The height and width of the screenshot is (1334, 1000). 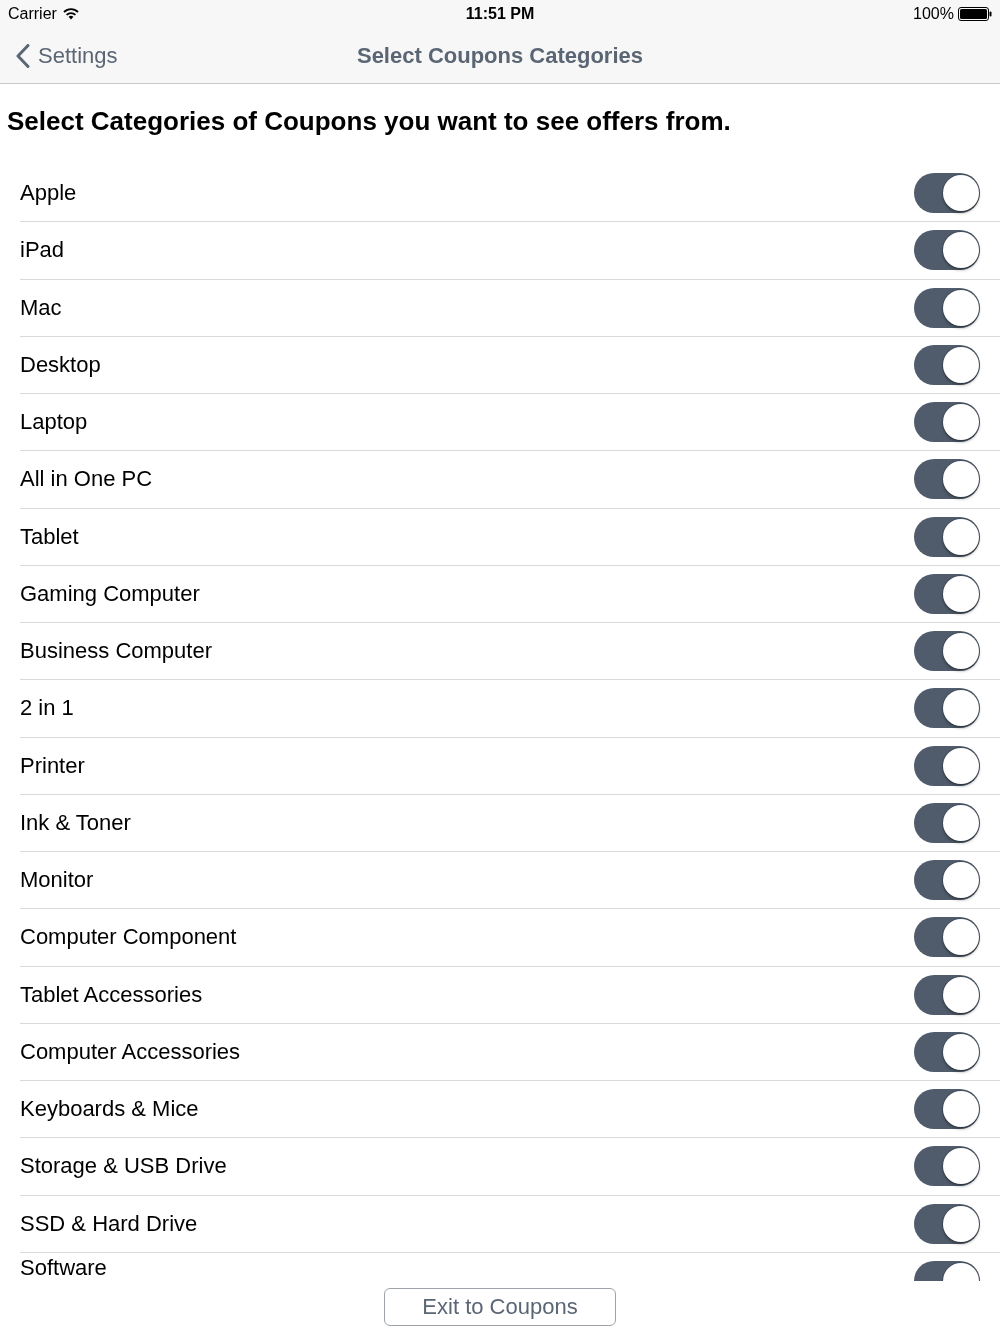 What do you see at coordinates (933, 14) in the screenshot?
I see `battery-percent: 100%` at bounding box center [933, 14].